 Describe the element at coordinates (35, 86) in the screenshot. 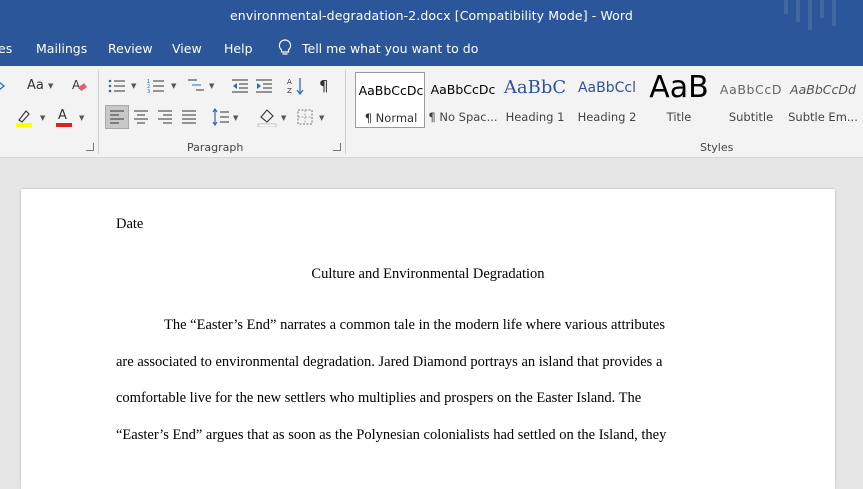

I see `change-case-icon: Aa` at that location.